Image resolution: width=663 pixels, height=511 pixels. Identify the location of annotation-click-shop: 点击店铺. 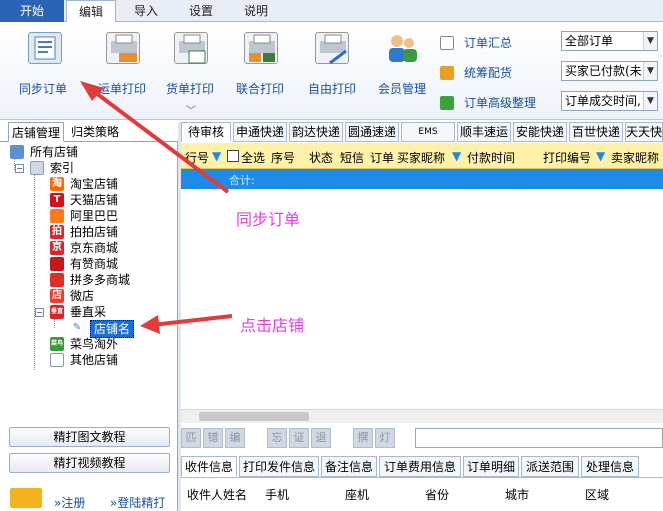
(272, 325).